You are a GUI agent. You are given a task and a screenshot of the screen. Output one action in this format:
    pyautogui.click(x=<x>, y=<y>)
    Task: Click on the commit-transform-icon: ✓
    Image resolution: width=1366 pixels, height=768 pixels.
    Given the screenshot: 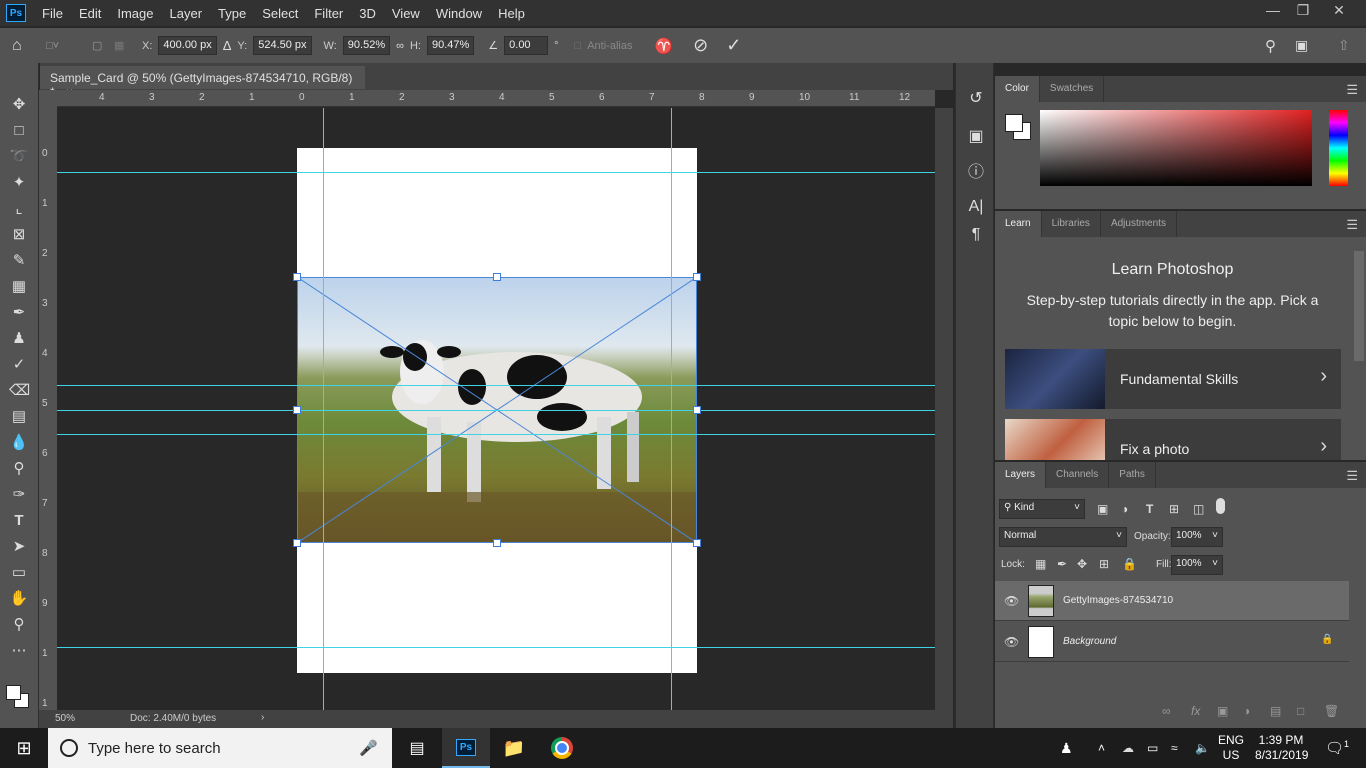 What is the action you would take?
    pyautogui.click(x=733, y=45)
    